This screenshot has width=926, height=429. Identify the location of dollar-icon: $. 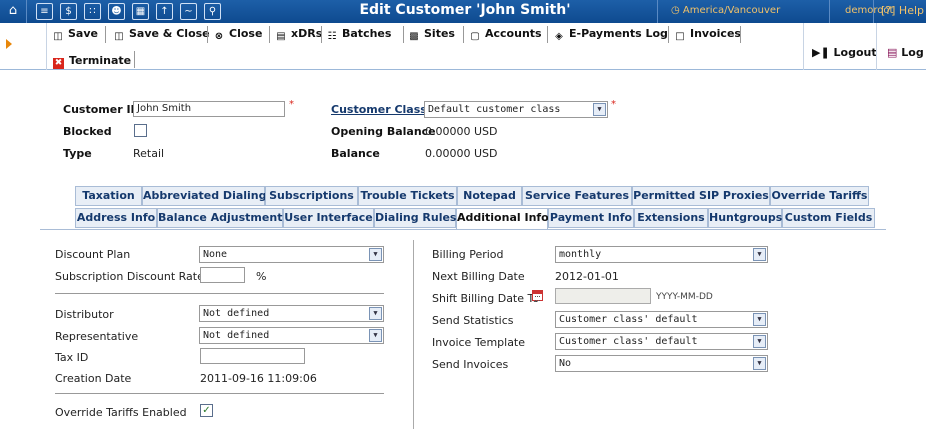
(68, 11).